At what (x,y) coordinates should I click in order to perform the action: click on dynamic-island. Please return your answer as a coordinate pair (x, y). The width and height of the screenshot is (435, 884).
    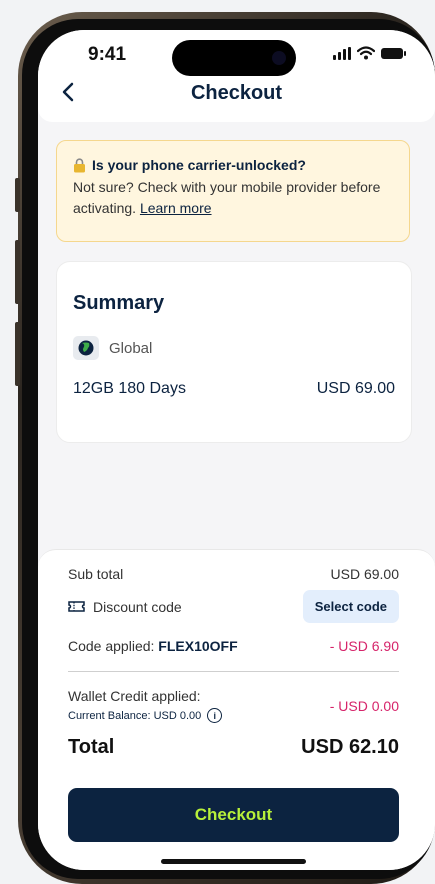
    Looking at the image, I should click on (234, 58).